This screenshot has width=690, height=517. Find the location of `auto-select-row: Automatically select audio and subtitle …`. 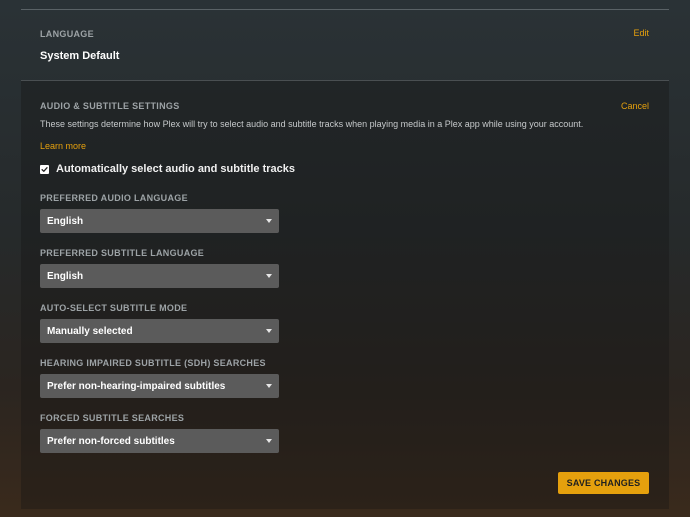

auto-select-row: Automatically select audio and subtitle … is located at coordinates (167, 169).